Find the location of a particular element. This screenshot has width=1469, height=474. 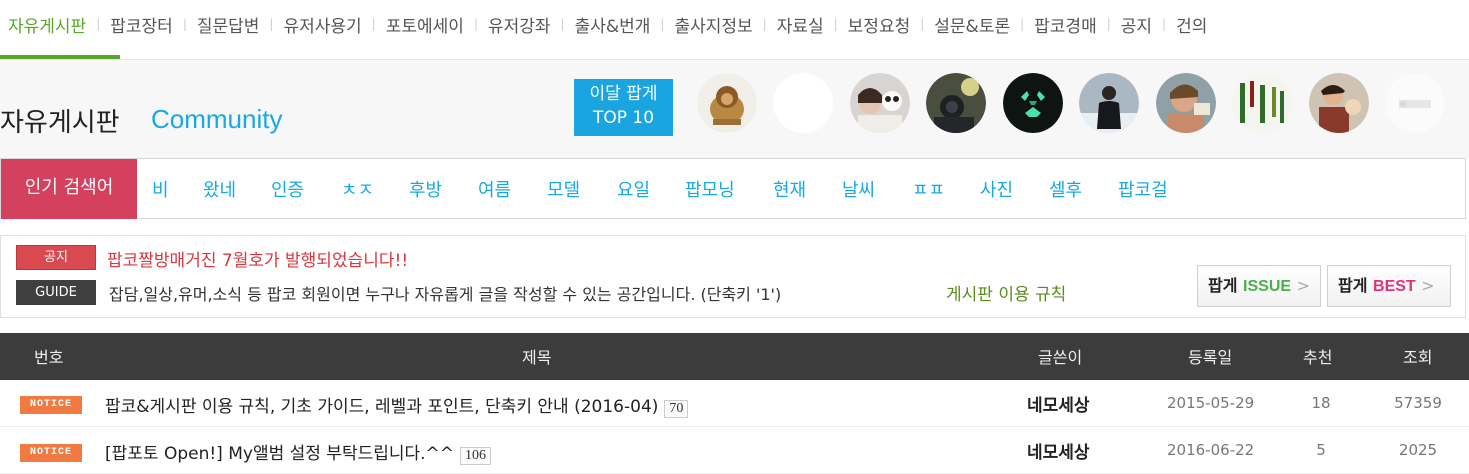

post-views: 57359 is located at coordinates (1418, 403).